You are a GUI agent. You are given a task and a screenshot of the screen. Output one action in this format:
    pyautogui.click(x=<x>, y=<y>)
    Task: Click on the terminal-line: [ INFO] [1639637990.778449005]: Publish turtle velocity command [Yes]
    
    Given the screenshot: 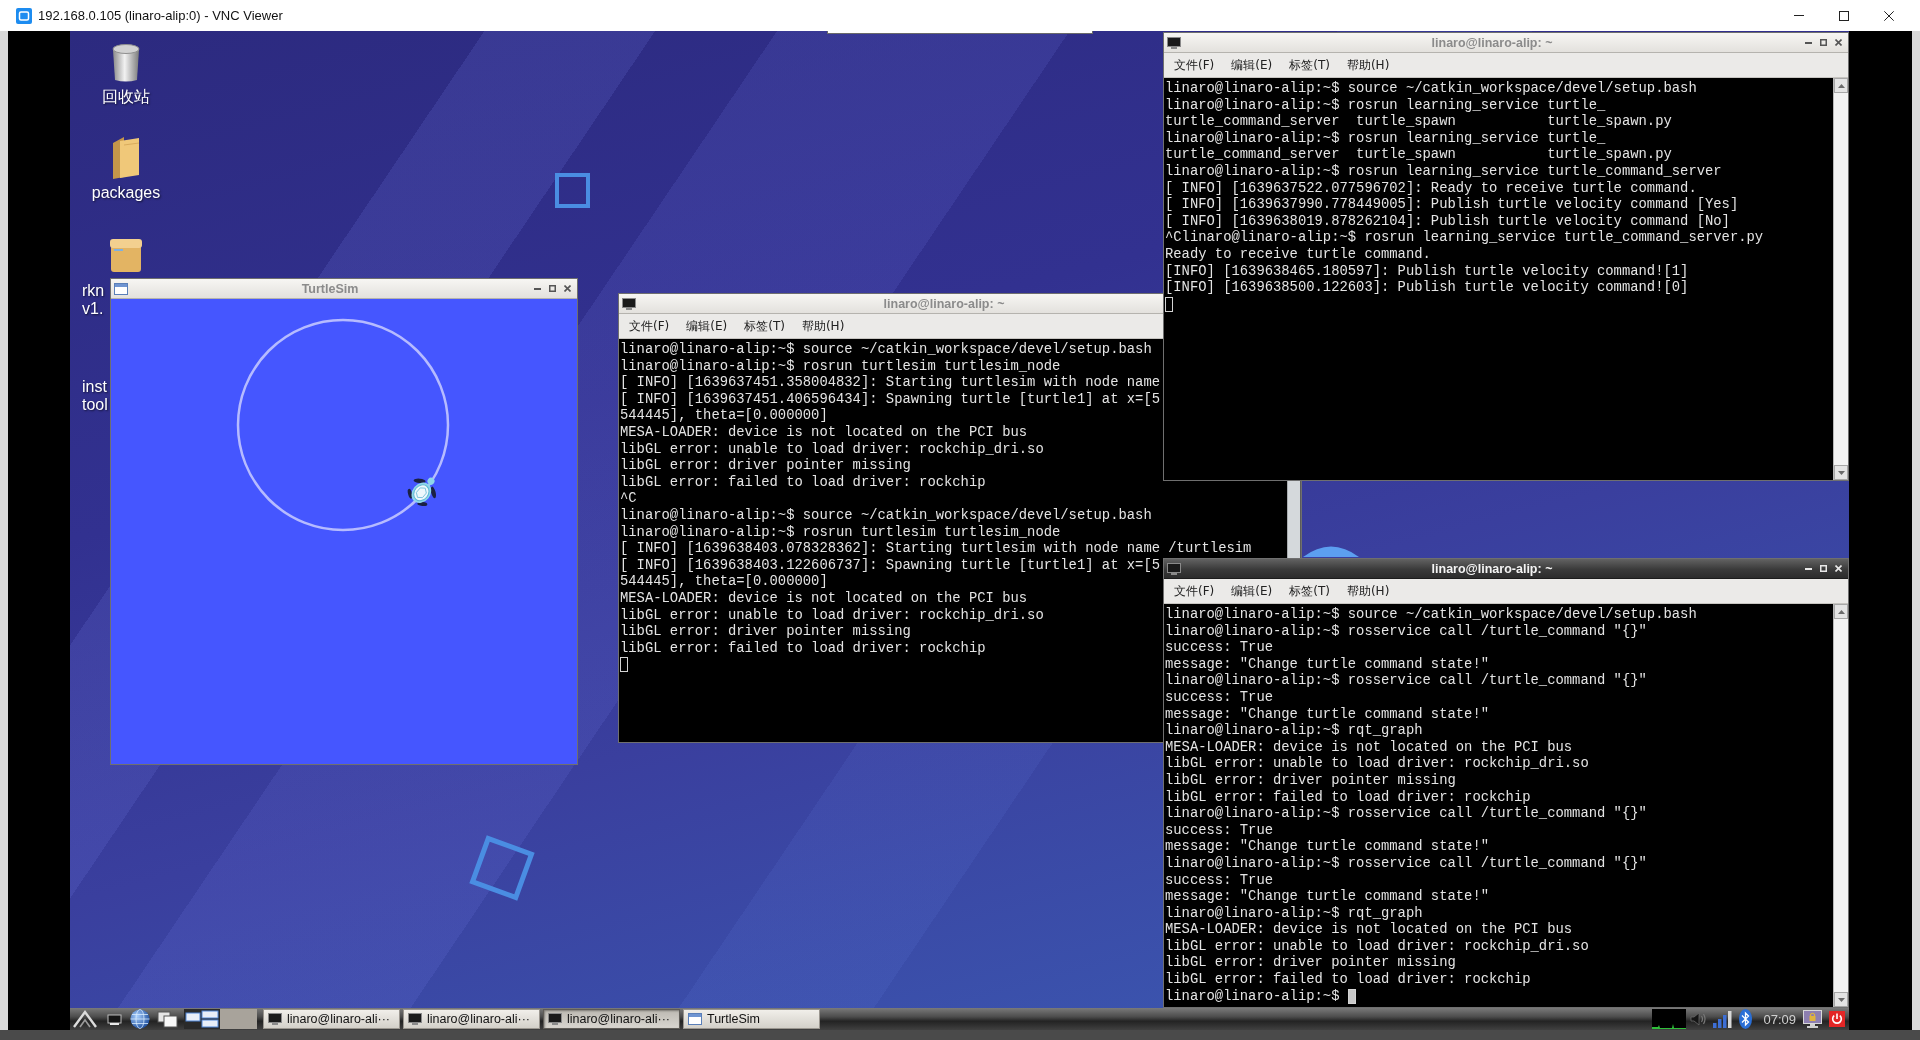 What is the action you would take?
    pyautogui.click(x=1452, y=204)
    